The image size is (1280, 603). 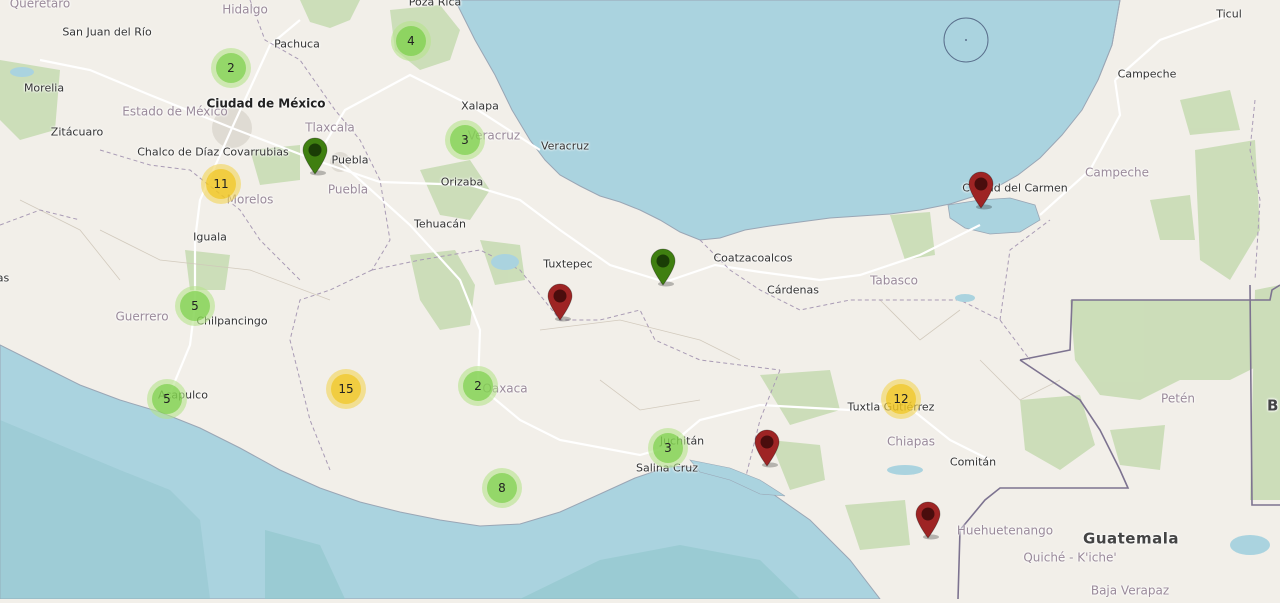 I want to click on cluster-marker: 15, so click(x=346, y=389).